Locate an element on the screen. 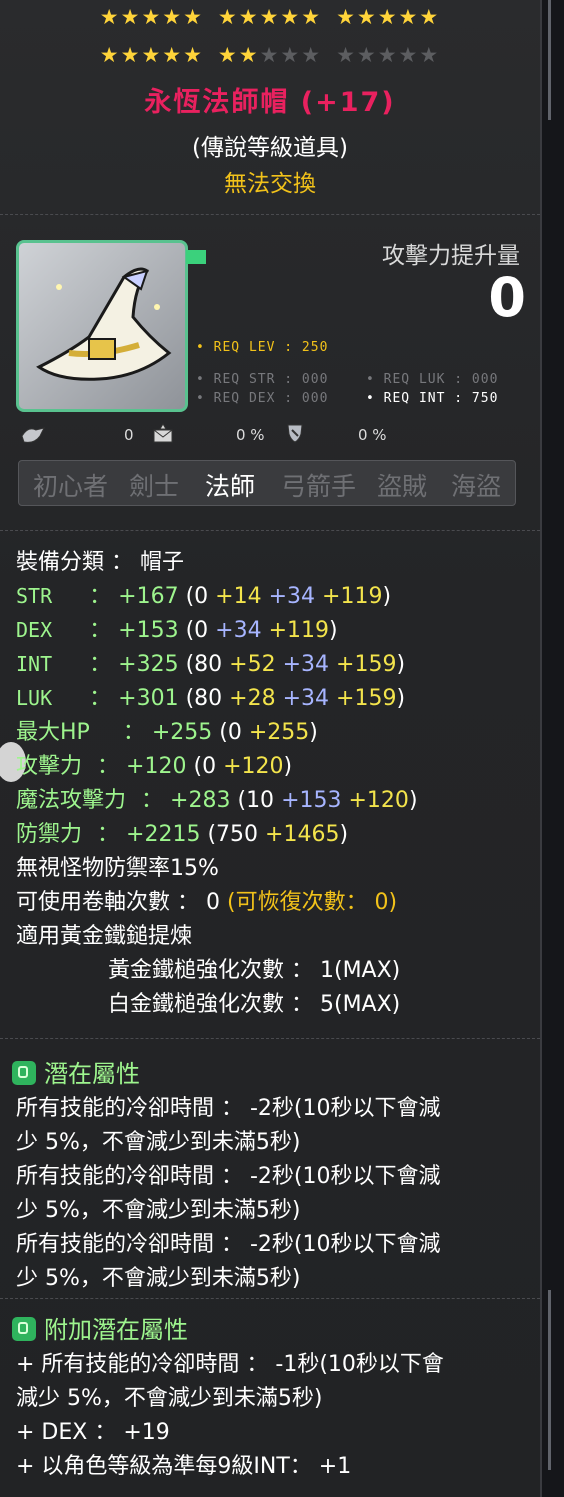 The image size is (564, 1497). additional-potential-header: 附加潛在屬性 is located at coordinates (100, 1327).